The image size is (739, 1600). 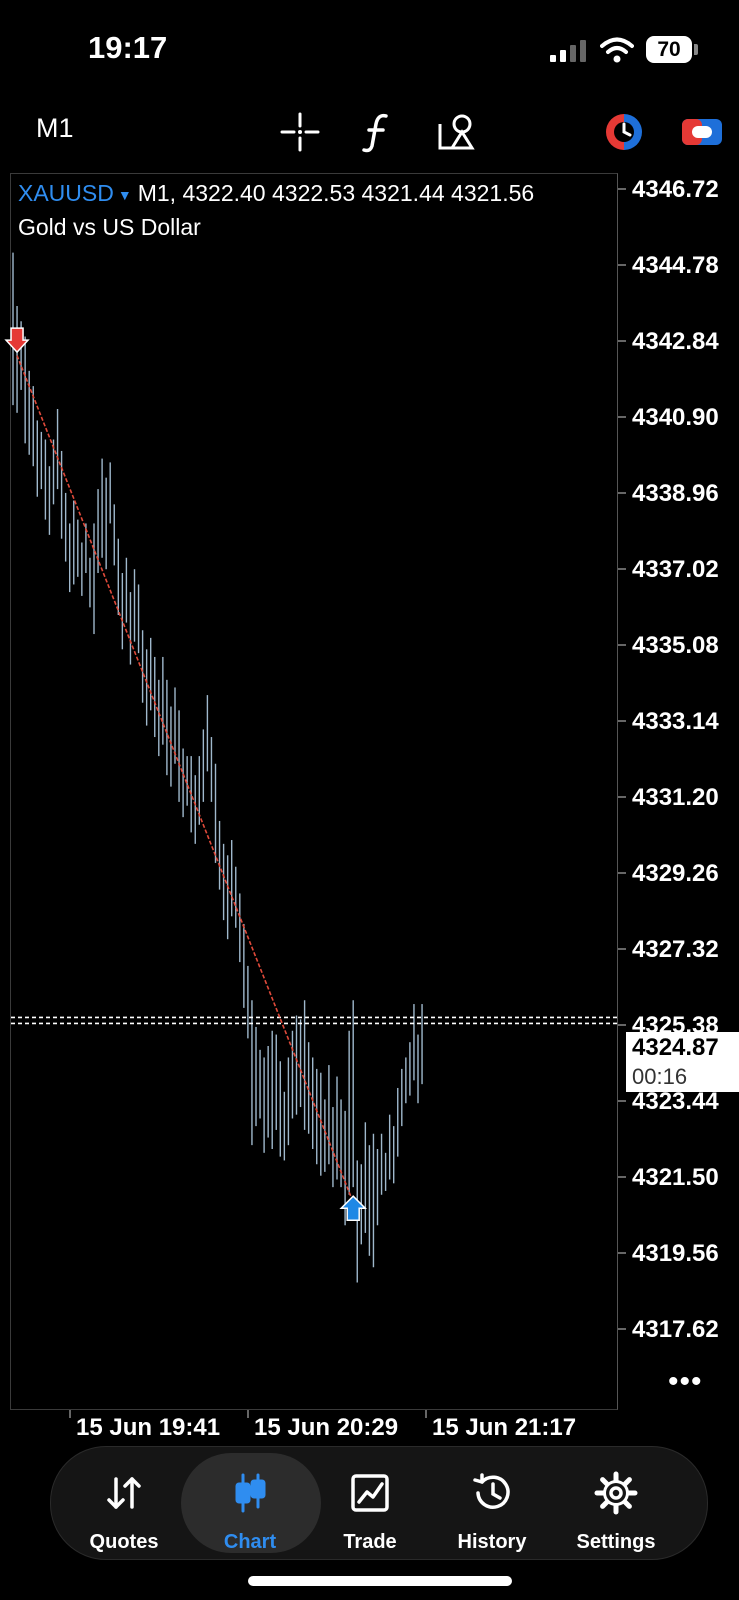 I want to click on symbol-description: Gold vs US Dollar, so click(x=109, y=227).